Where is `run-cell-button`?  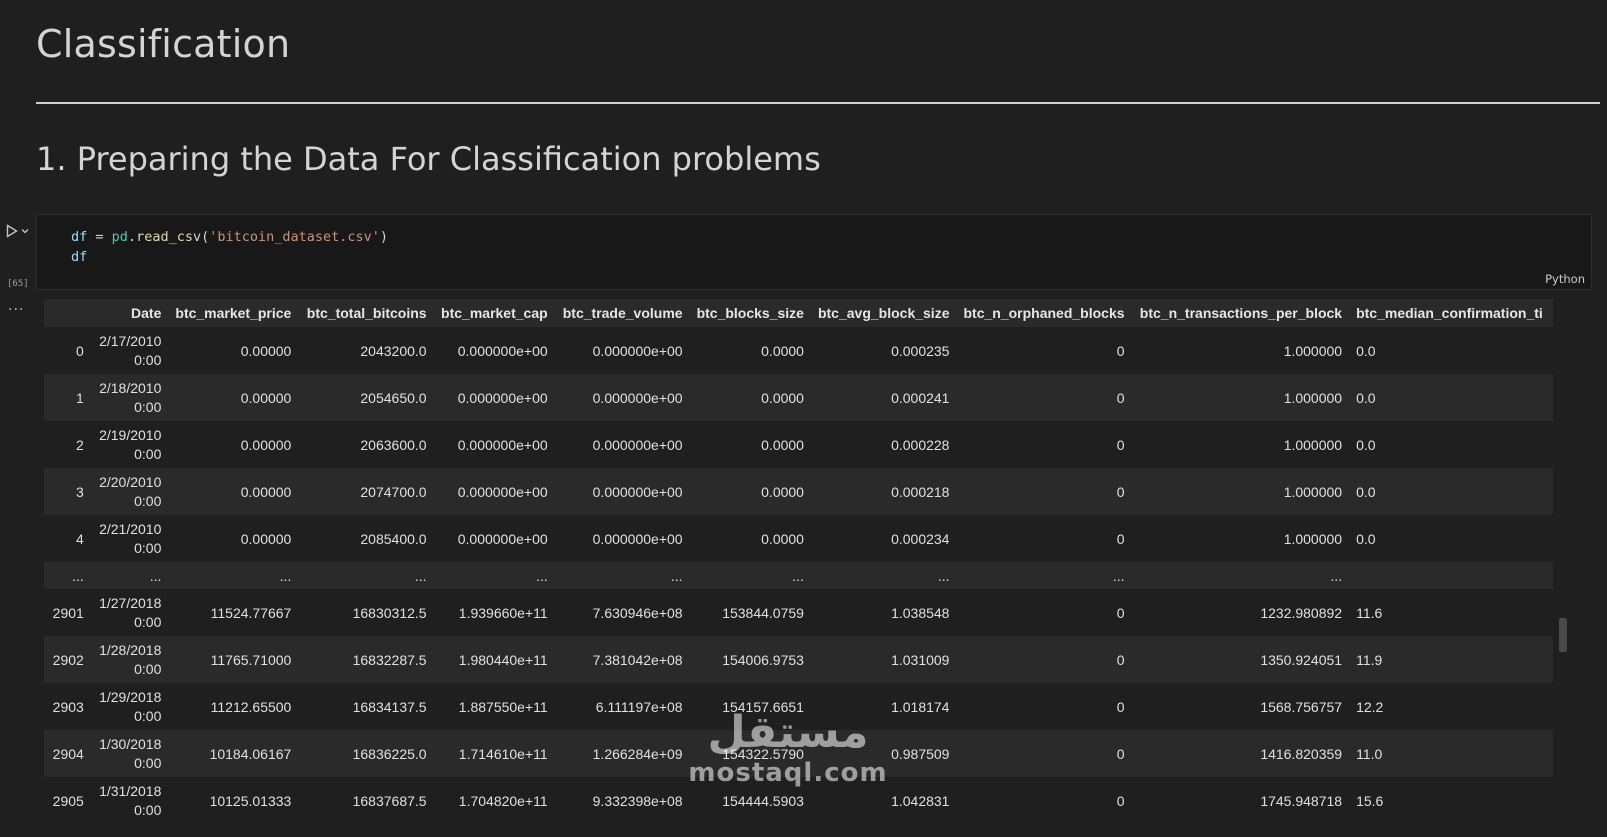 run-cell-button is located at coordinates (22, 231).